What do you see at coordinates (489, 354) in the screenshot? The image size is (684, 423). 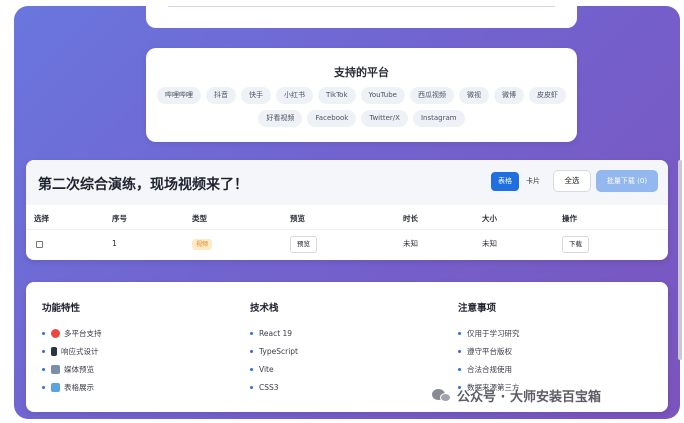 I see `list-item: 遵守平台版权` at bounding box center [489, 354].